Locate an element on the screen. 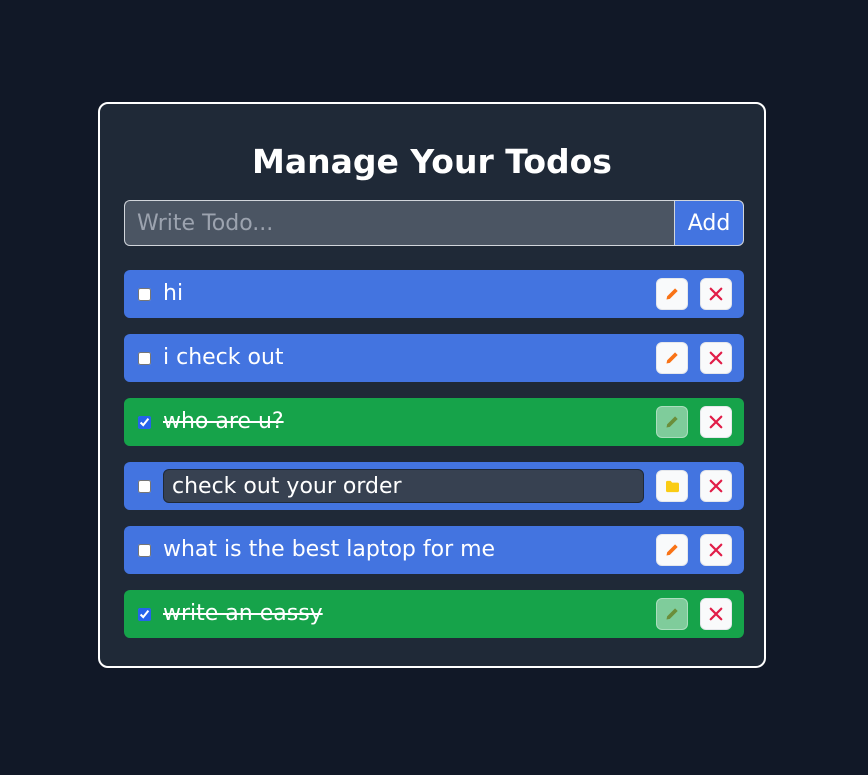 The image size is (868, 775). todo-text: what is the best laptop for me is located at coordinates (329, 549).